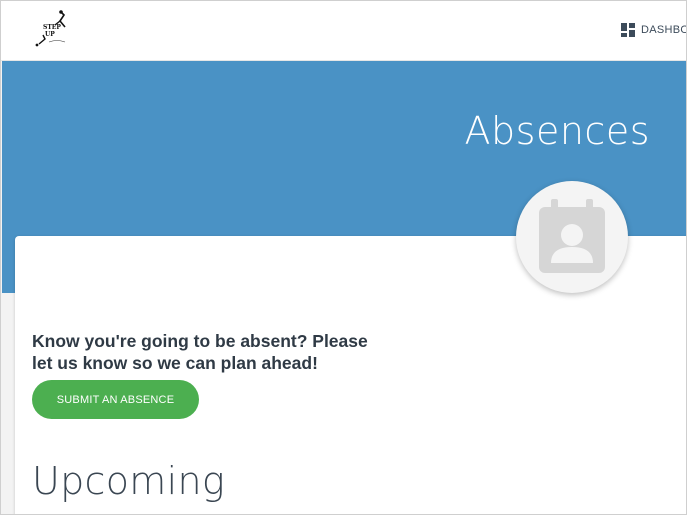 The image size is (687, 515). I want to click on dashboard-grid-icon, so click(628, 30).